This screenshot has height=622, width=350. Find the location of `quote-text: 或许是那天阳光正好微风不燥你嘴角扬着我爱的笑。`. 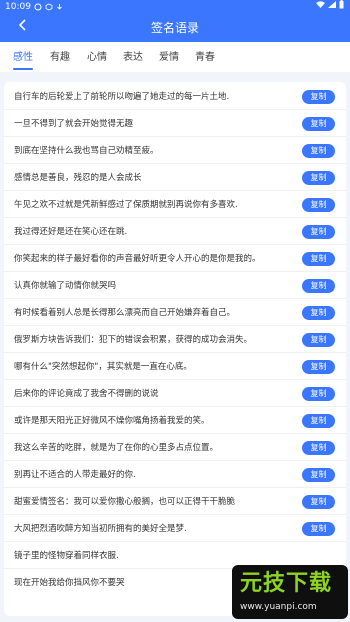

quote-text: 或许是那天阳光正好微风不燥你嘴角扬着我爱的笑。 is located at coordinates (112, 421).